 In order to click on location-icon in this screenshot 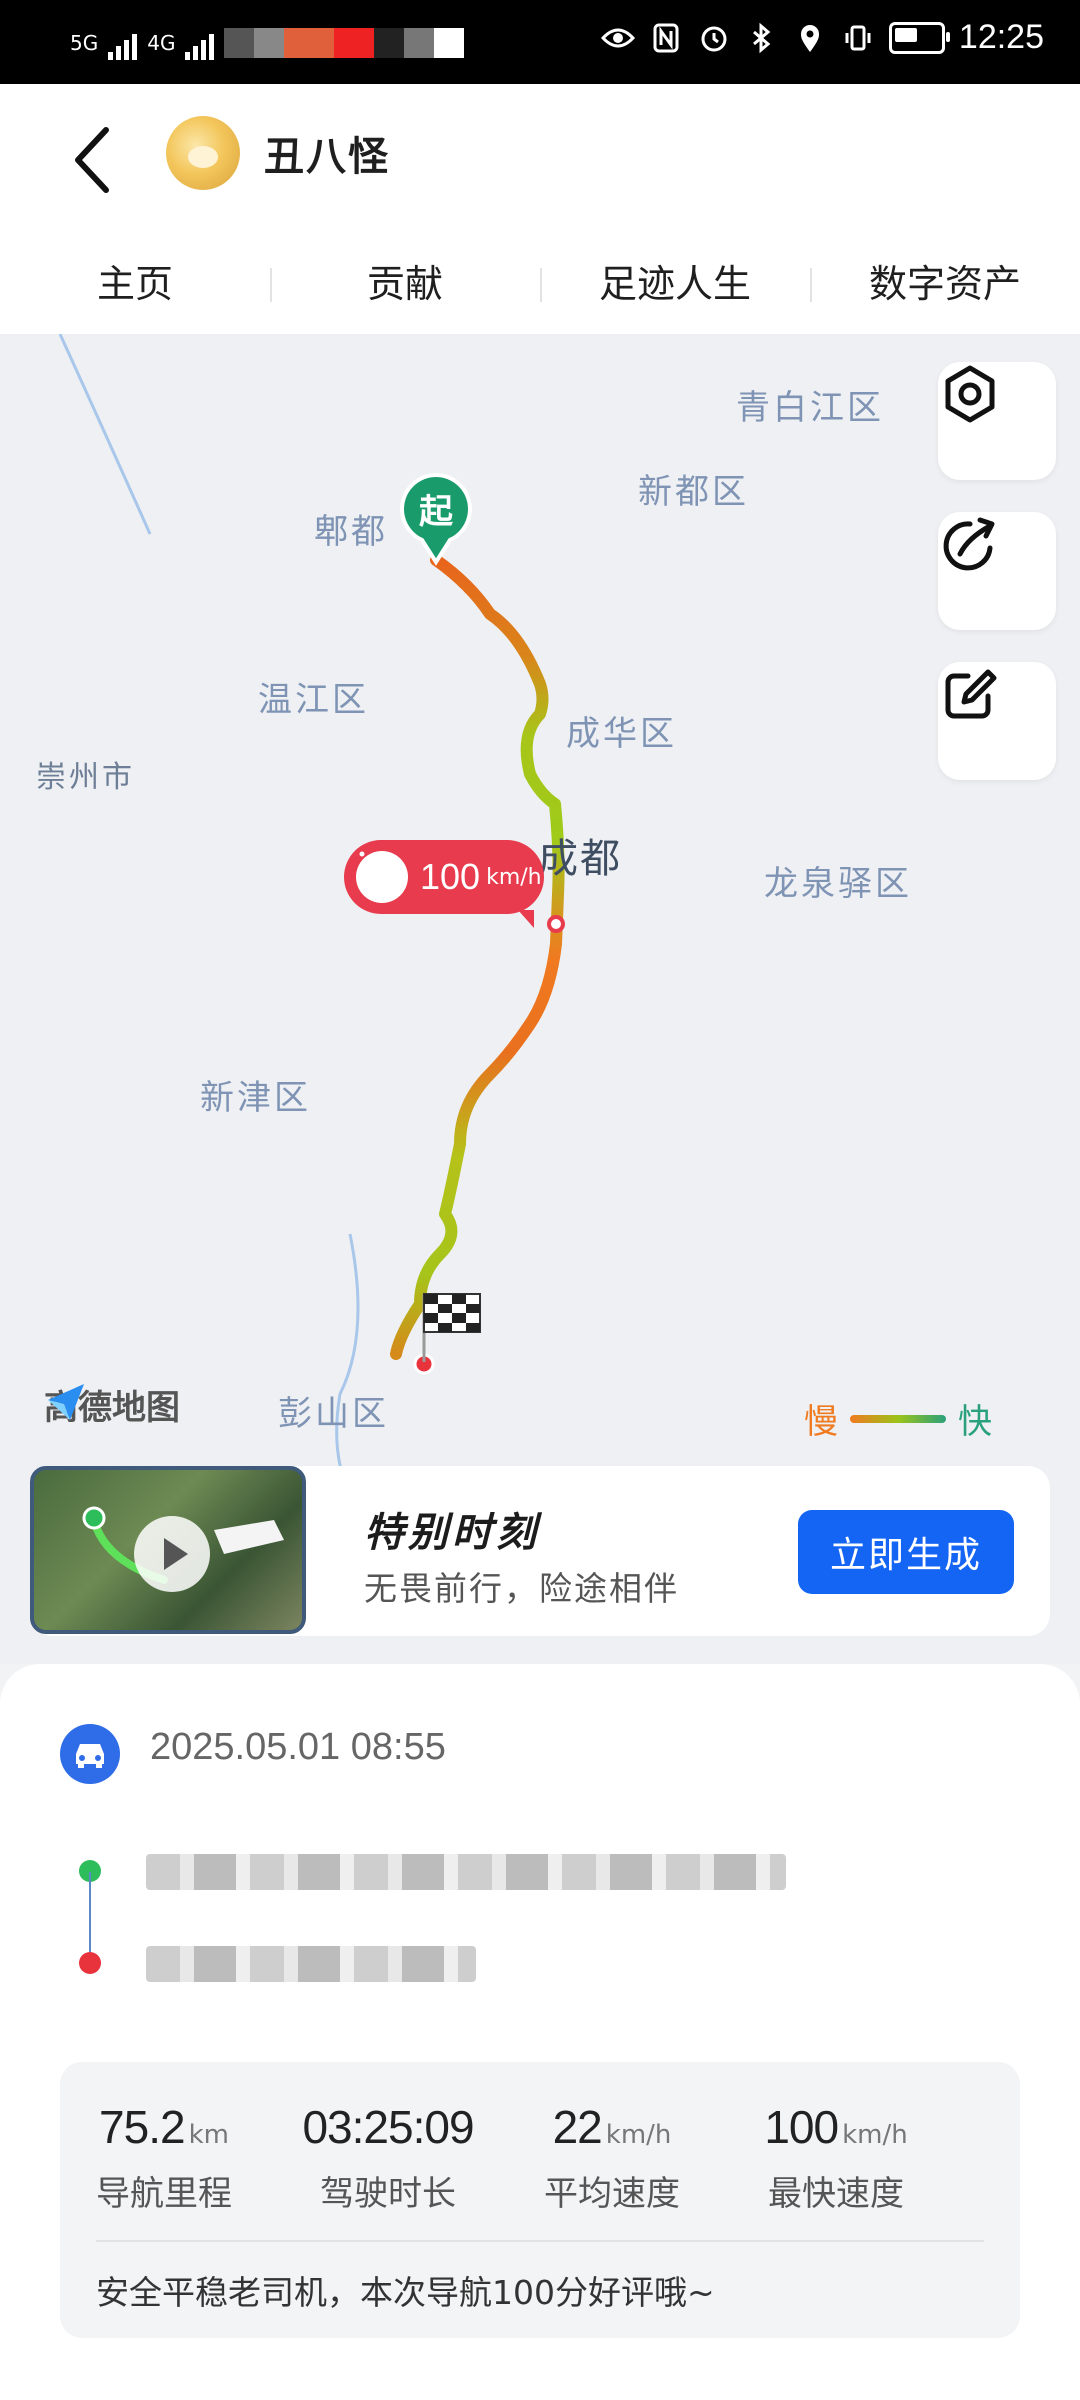, I will do `click(810, 38)`.